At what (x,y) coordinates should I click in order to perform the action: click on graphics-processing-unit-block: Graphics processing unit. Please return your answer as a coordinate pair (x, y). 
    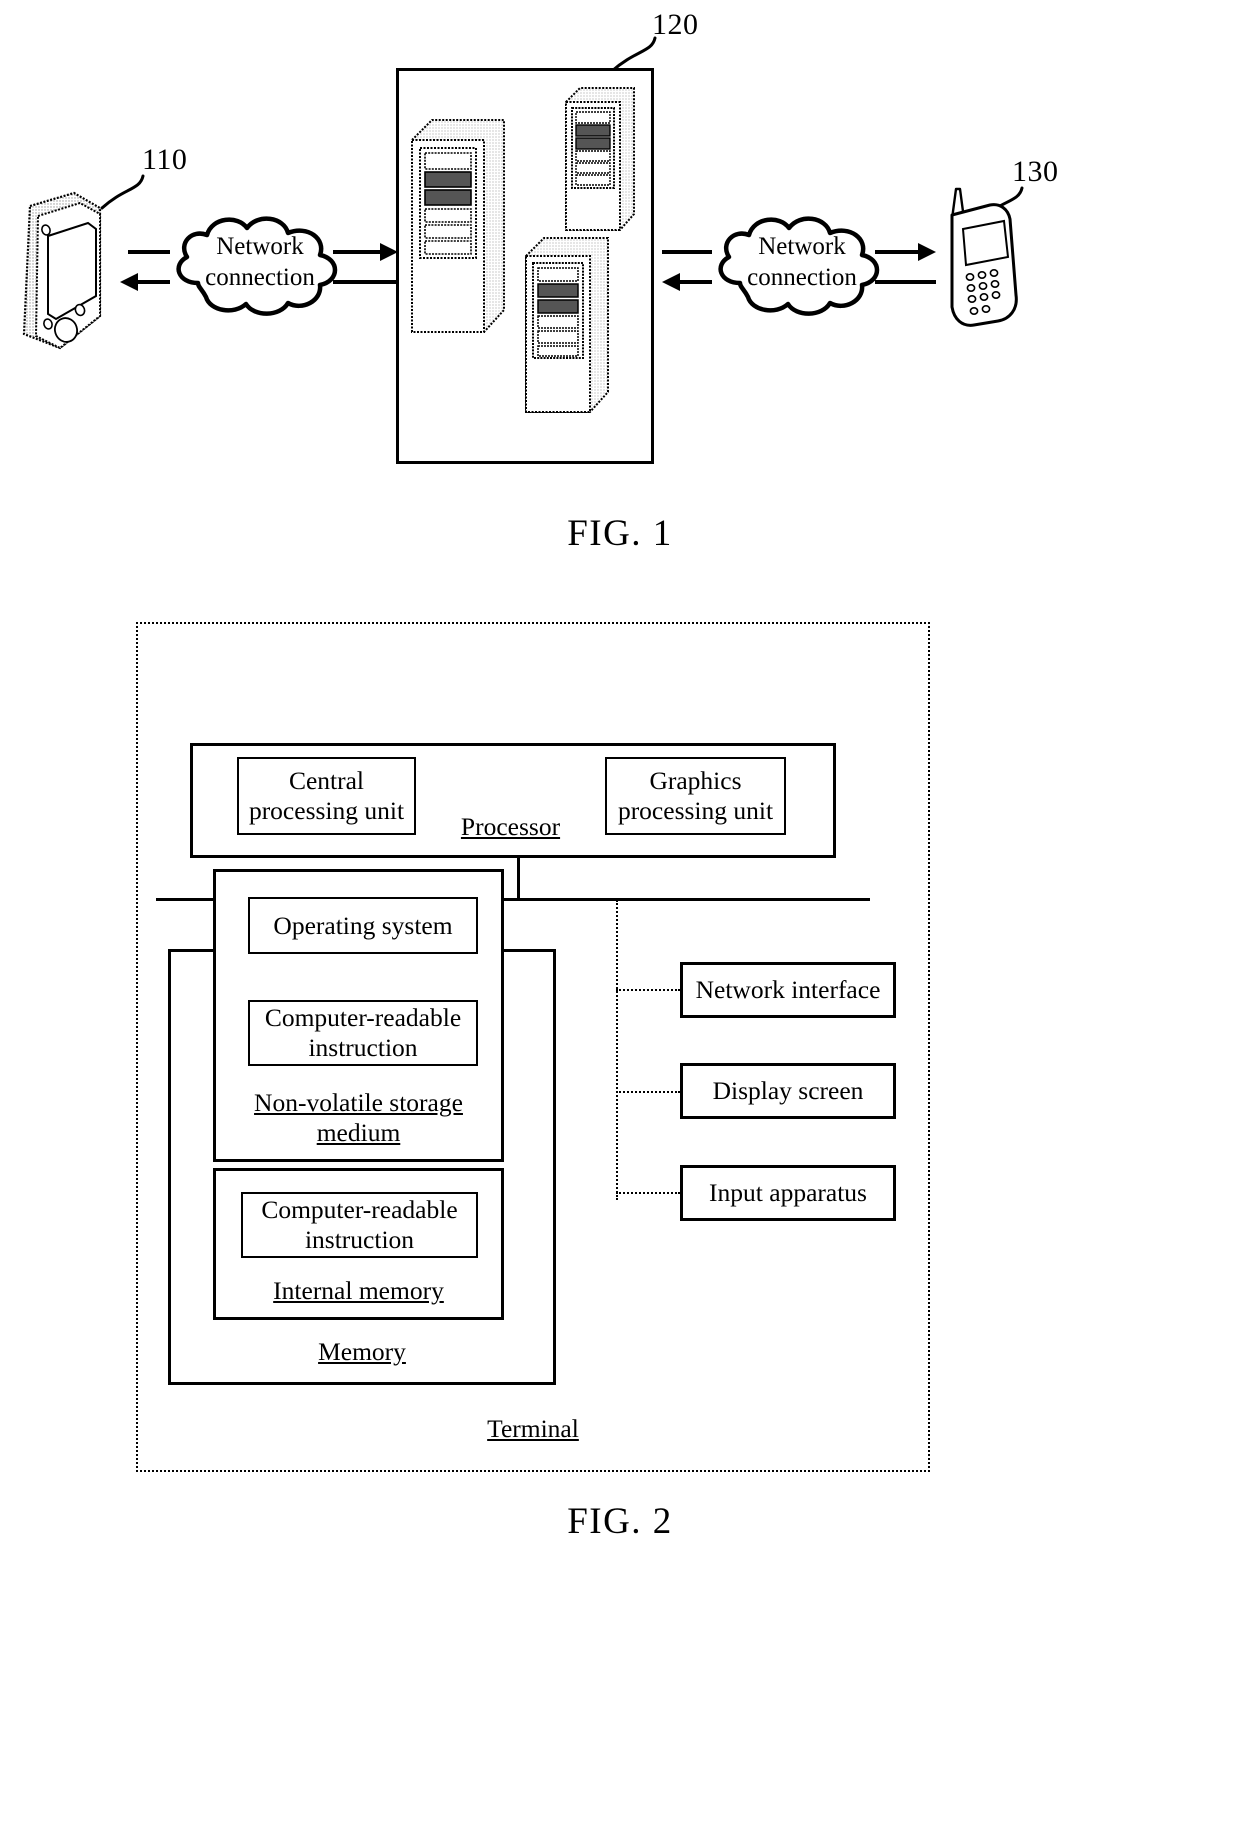
    Looking at the image, I should click on (695, 796).